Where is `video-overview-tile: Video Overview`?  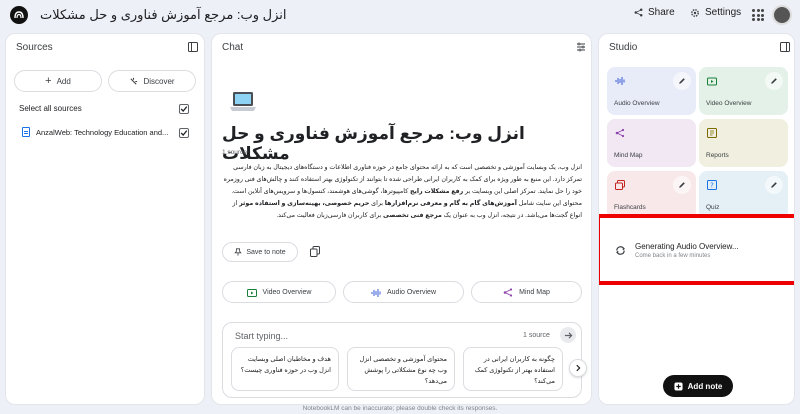 video-overview-tile: Video Overview is located at coordinates (743, 91).